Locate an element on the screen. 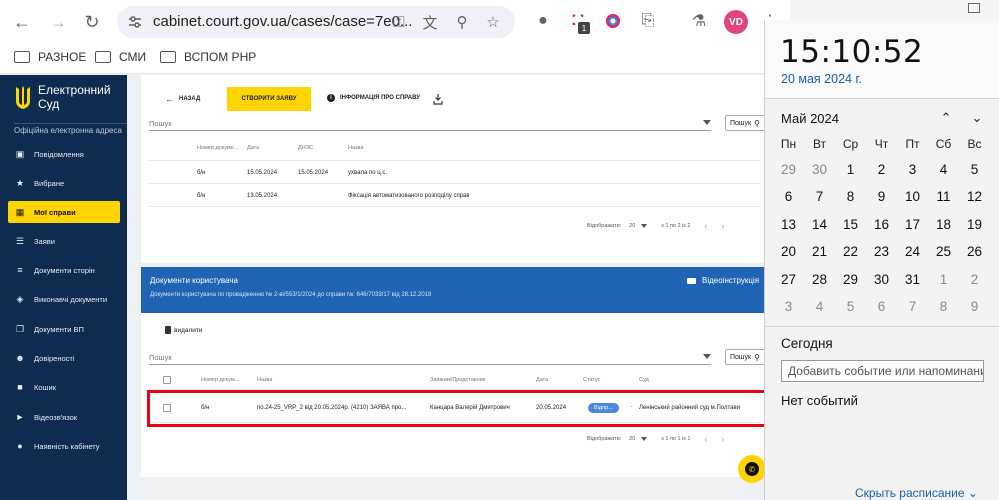 This screenshot has width=999, height=500. video-instruction-button: Відеоінструкція is located at coordinates (723, 280).